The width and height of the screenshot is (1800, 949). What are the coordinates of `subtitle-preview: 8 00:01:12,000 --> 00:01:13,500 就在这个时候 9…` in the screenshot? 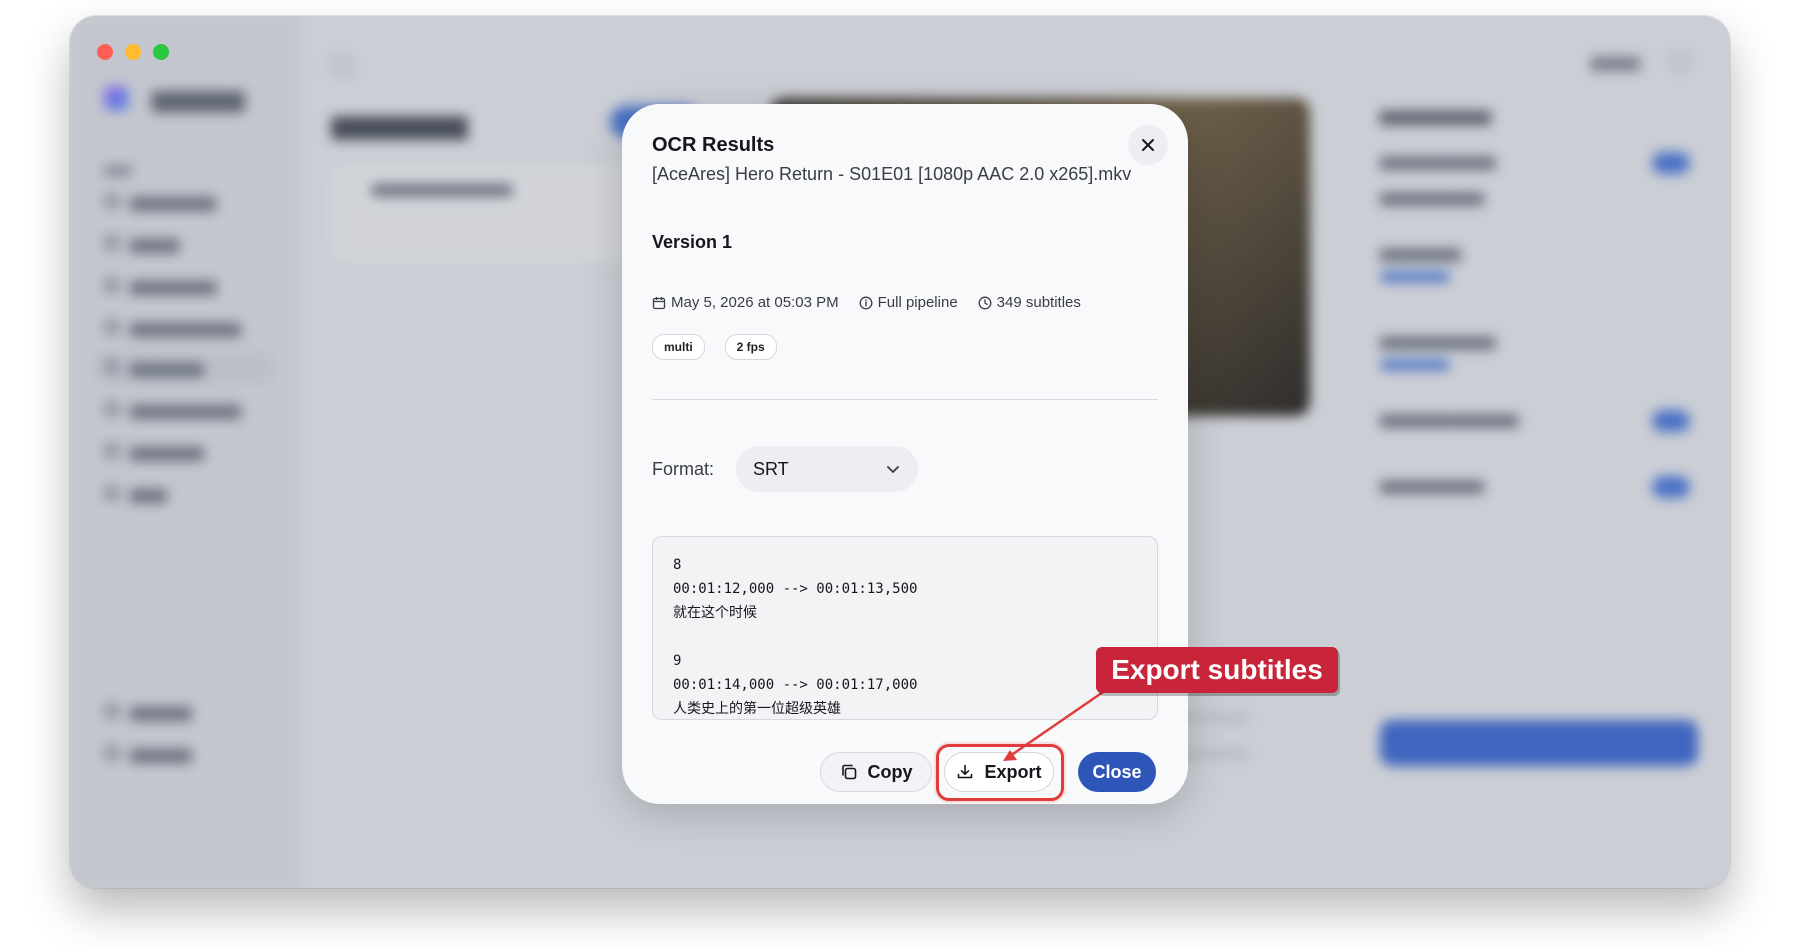 It's located at (905, 628).